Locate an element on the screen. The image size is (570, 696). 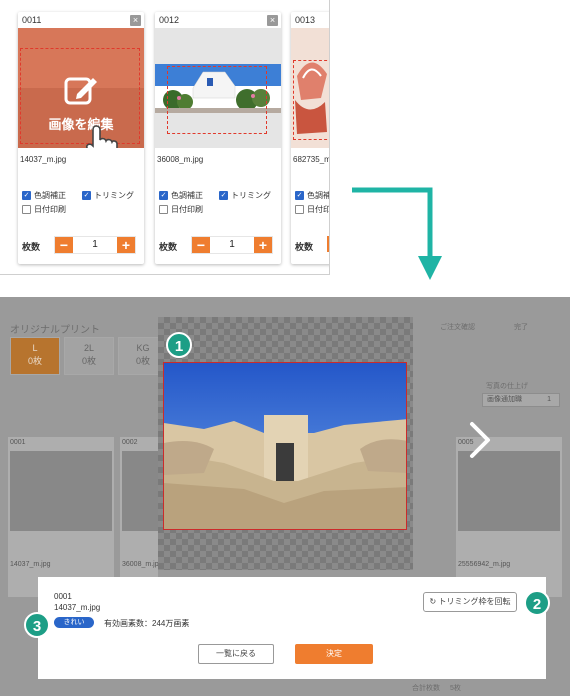
step-label: 完了 is located at coordinates (521, 327).